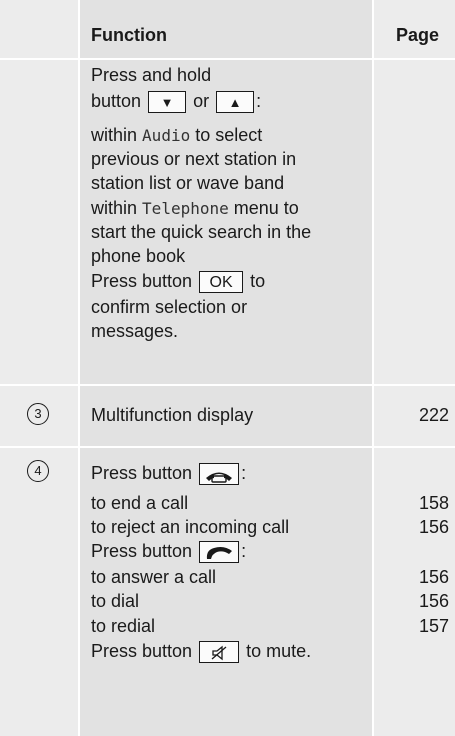 This screenshot has height=736, width=455. I want to click on text-line: previous or next station in, so click(194, 159).